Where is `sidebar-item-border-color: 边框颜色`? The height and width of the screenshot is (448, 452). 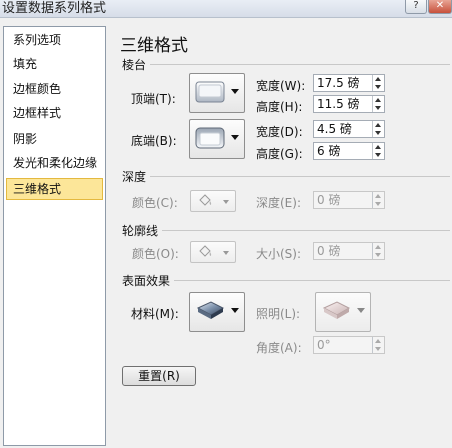
sidebar-item-border-color: 边框颜色 is located at coordinates (54, 89).